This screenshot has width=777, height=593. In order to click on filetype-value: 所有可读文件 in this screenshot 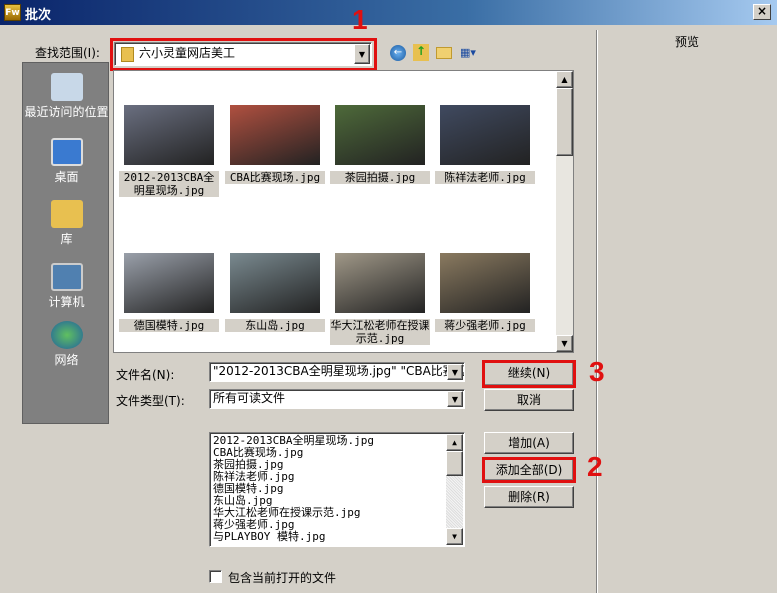, I will do `click(249, 398)`.